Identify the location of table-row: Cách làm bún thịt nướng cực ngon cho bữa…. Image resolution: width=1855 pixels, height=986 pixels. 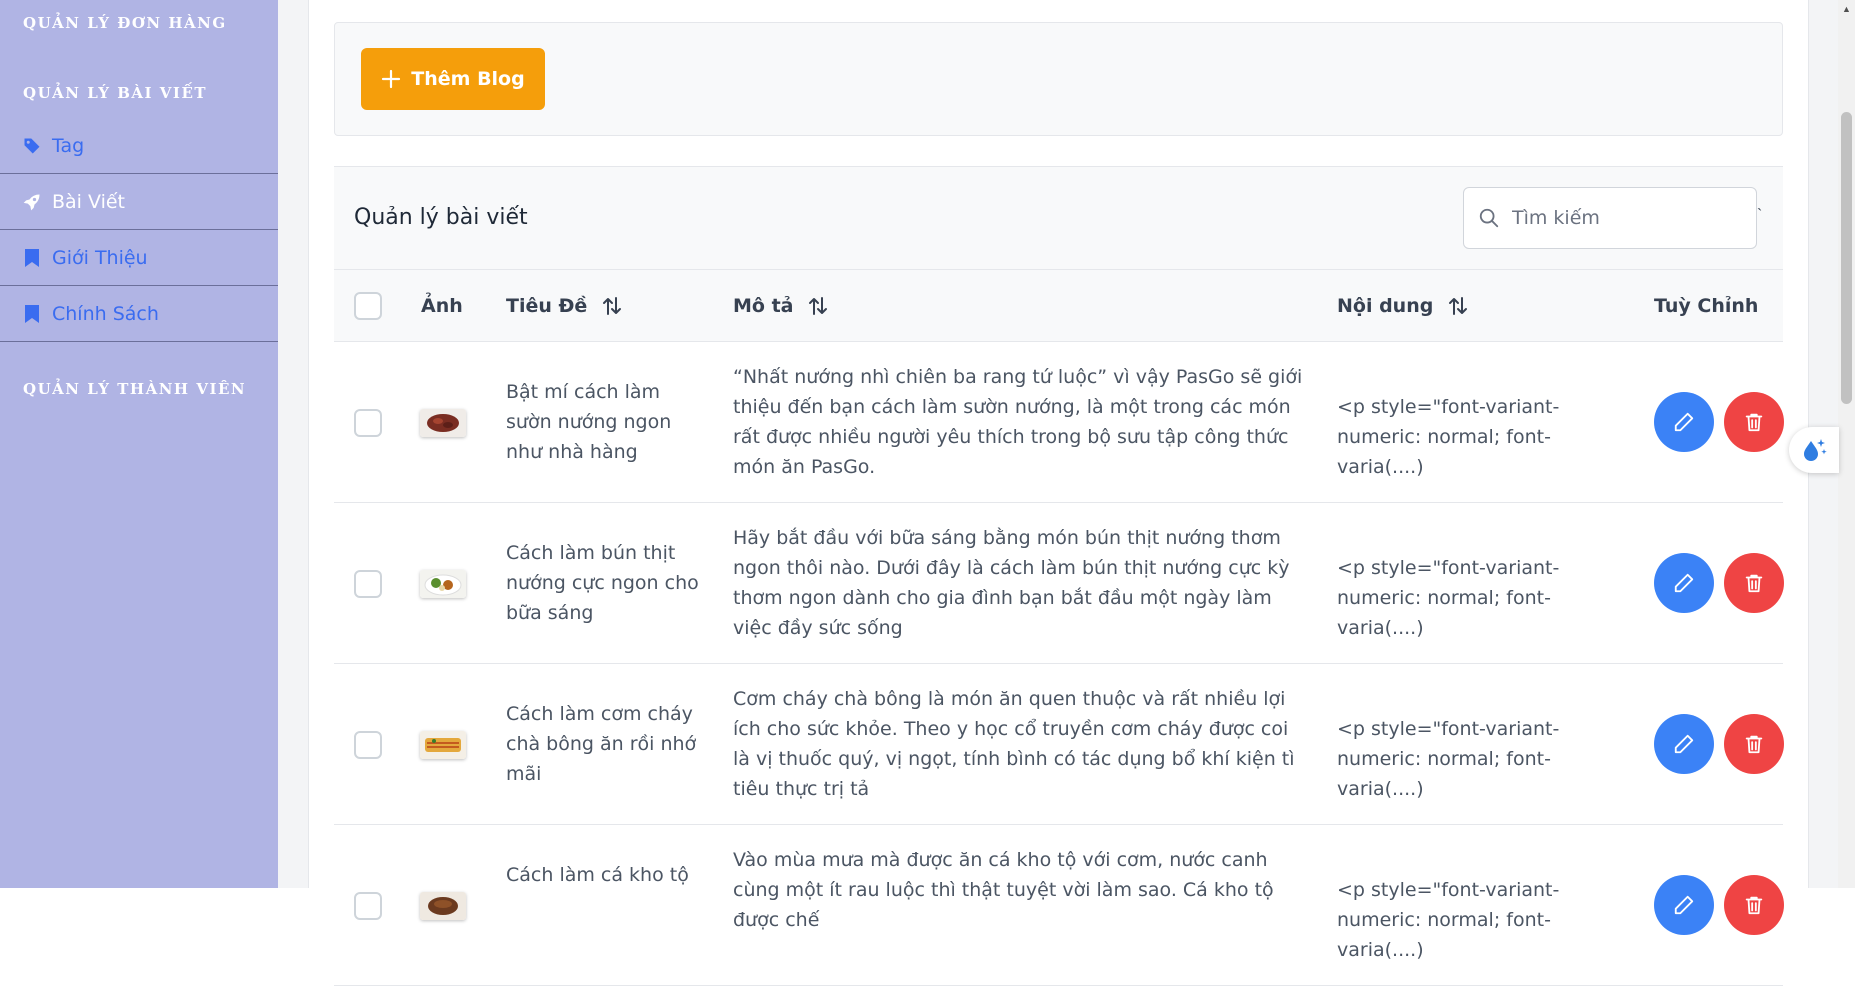
(1059, 583).